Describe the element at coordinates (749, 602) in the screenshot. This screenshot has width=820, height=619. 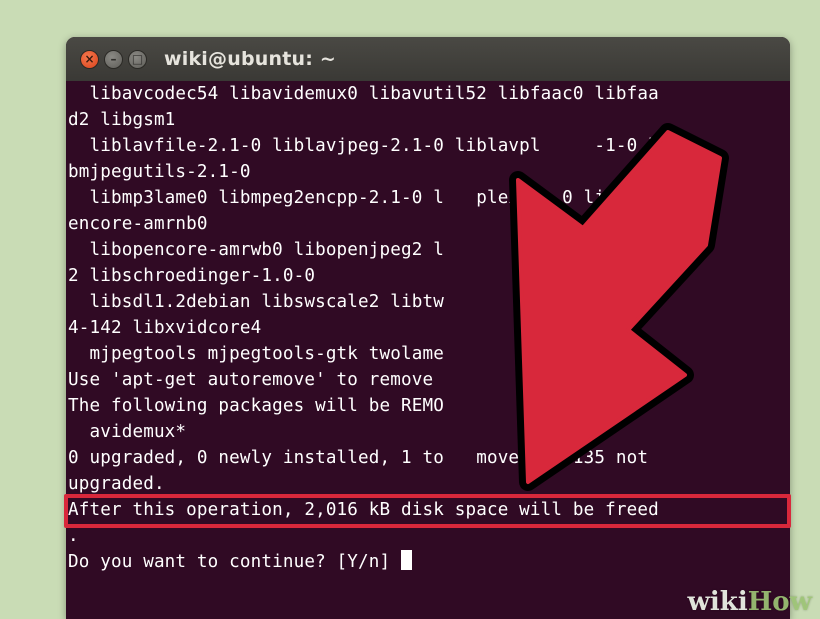
I see `wikihow-watermark: wikiHow` at that location.